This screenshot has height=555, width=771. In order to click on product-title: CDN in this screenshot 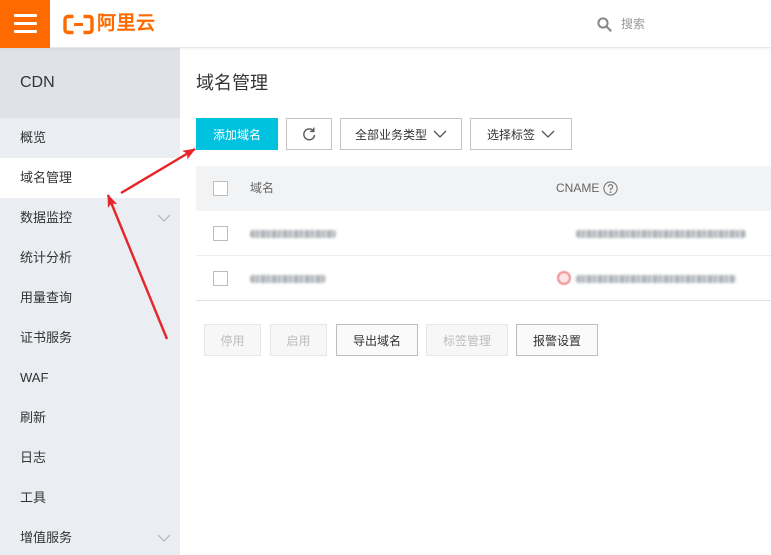, I will do `click(90, 83)`.